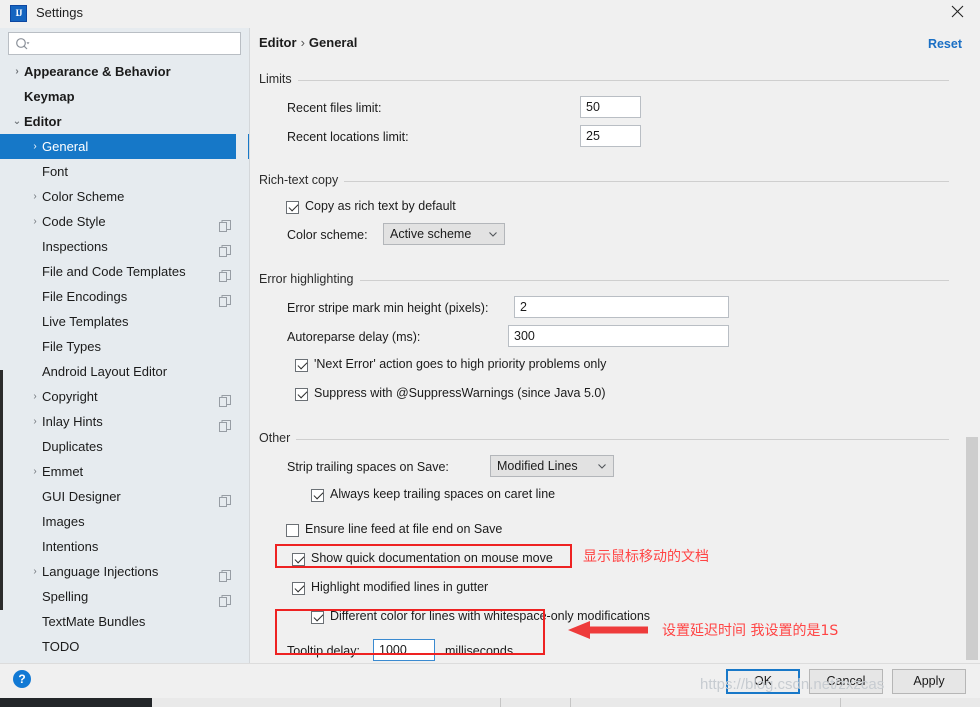  I want to click on chevron-down-icon: ⌄, so click(17, 121).